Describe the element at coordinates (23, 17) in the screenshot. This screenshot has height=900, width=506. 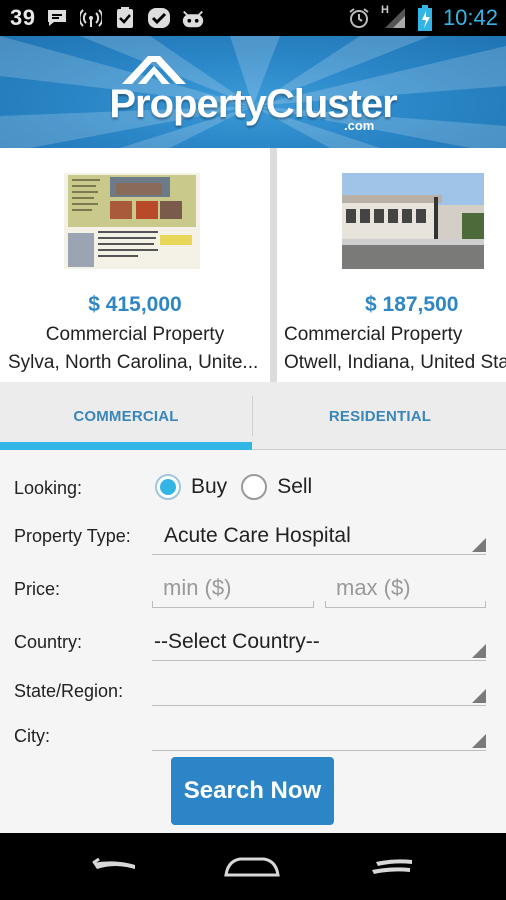
I see `notification-count: 39` at that location.